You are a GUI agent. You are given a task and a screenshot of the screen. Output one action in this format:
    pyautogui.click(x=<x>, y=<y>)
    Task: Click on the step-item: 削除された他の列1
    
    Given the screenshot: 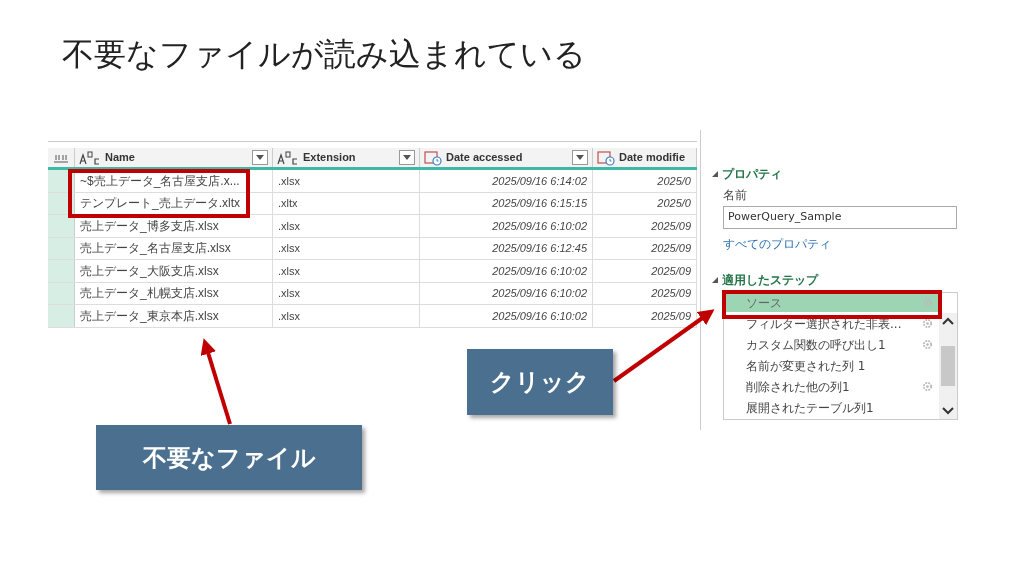 What is the action you would take?
    pyautogui.click(x=831, y=386)
    